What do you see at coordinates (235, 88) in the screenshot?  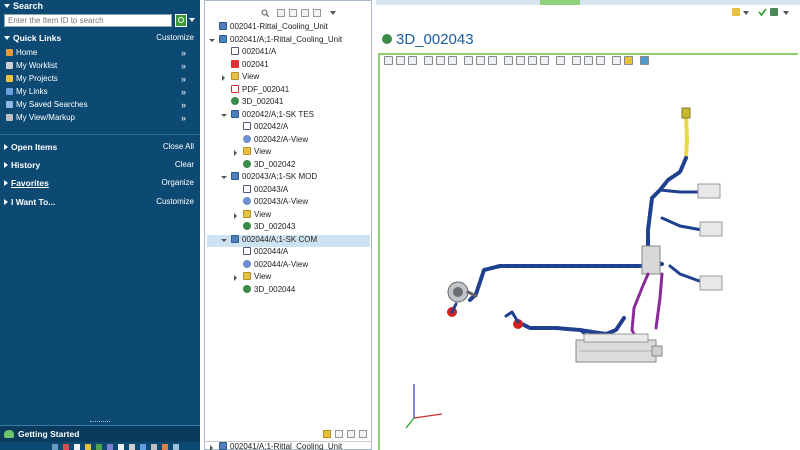 I see `pdf-icon` at bounding box center [235, 88].